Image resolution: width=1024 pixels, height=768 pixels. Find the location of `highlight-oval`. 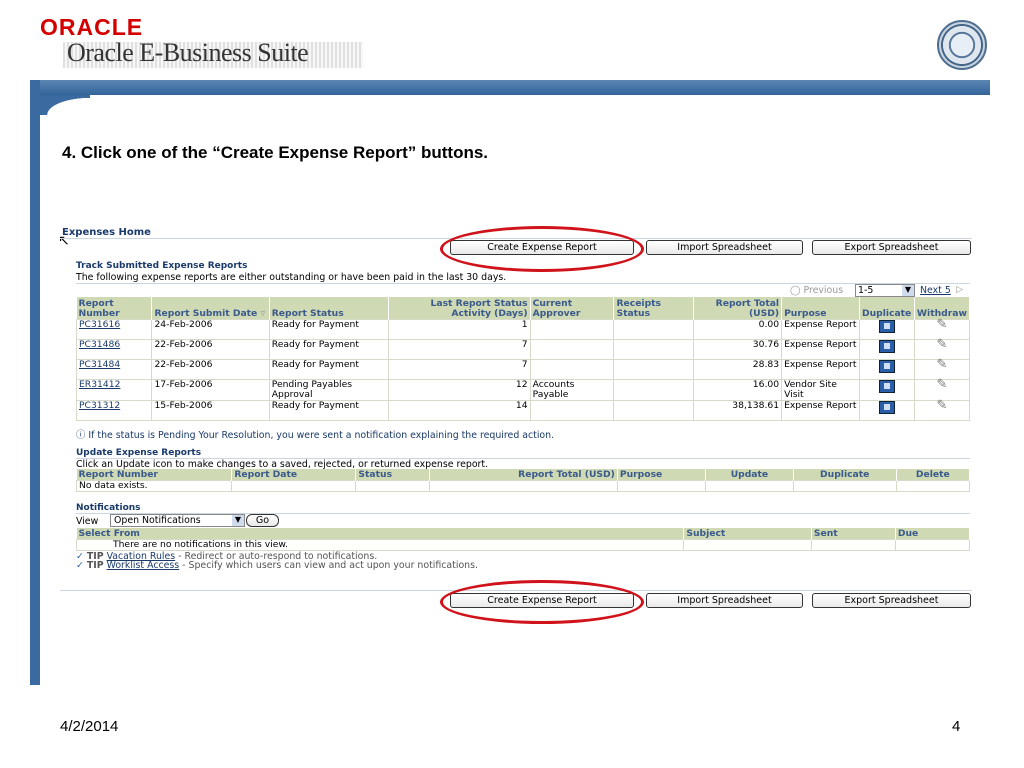

highlight-oval is located at coordinates (542, 249).